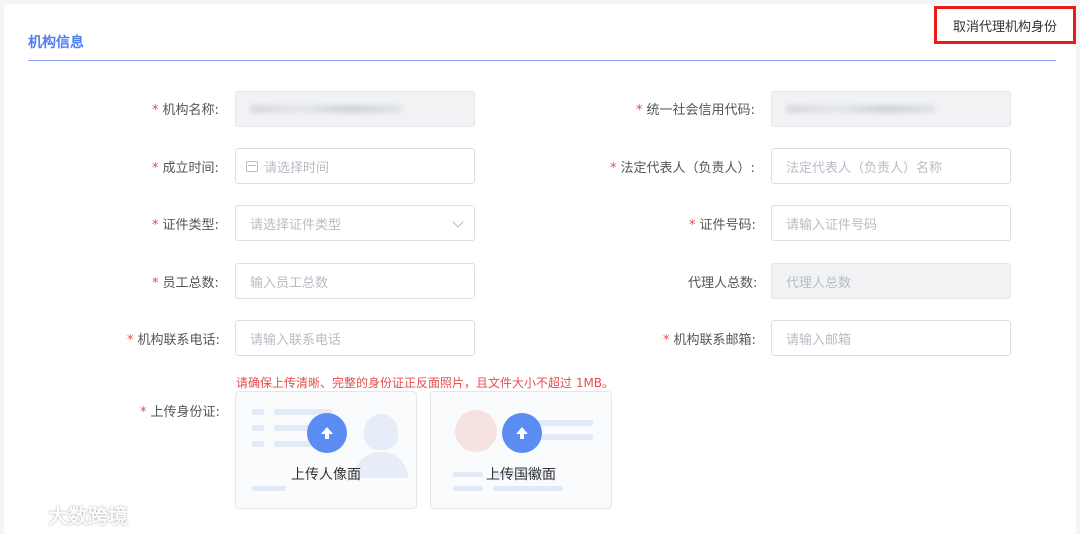  What do you see at coordinates (891, 223) in the screenshot?
I see `id-number-input: 请输入证件号码` at bounding box center [891, 223].